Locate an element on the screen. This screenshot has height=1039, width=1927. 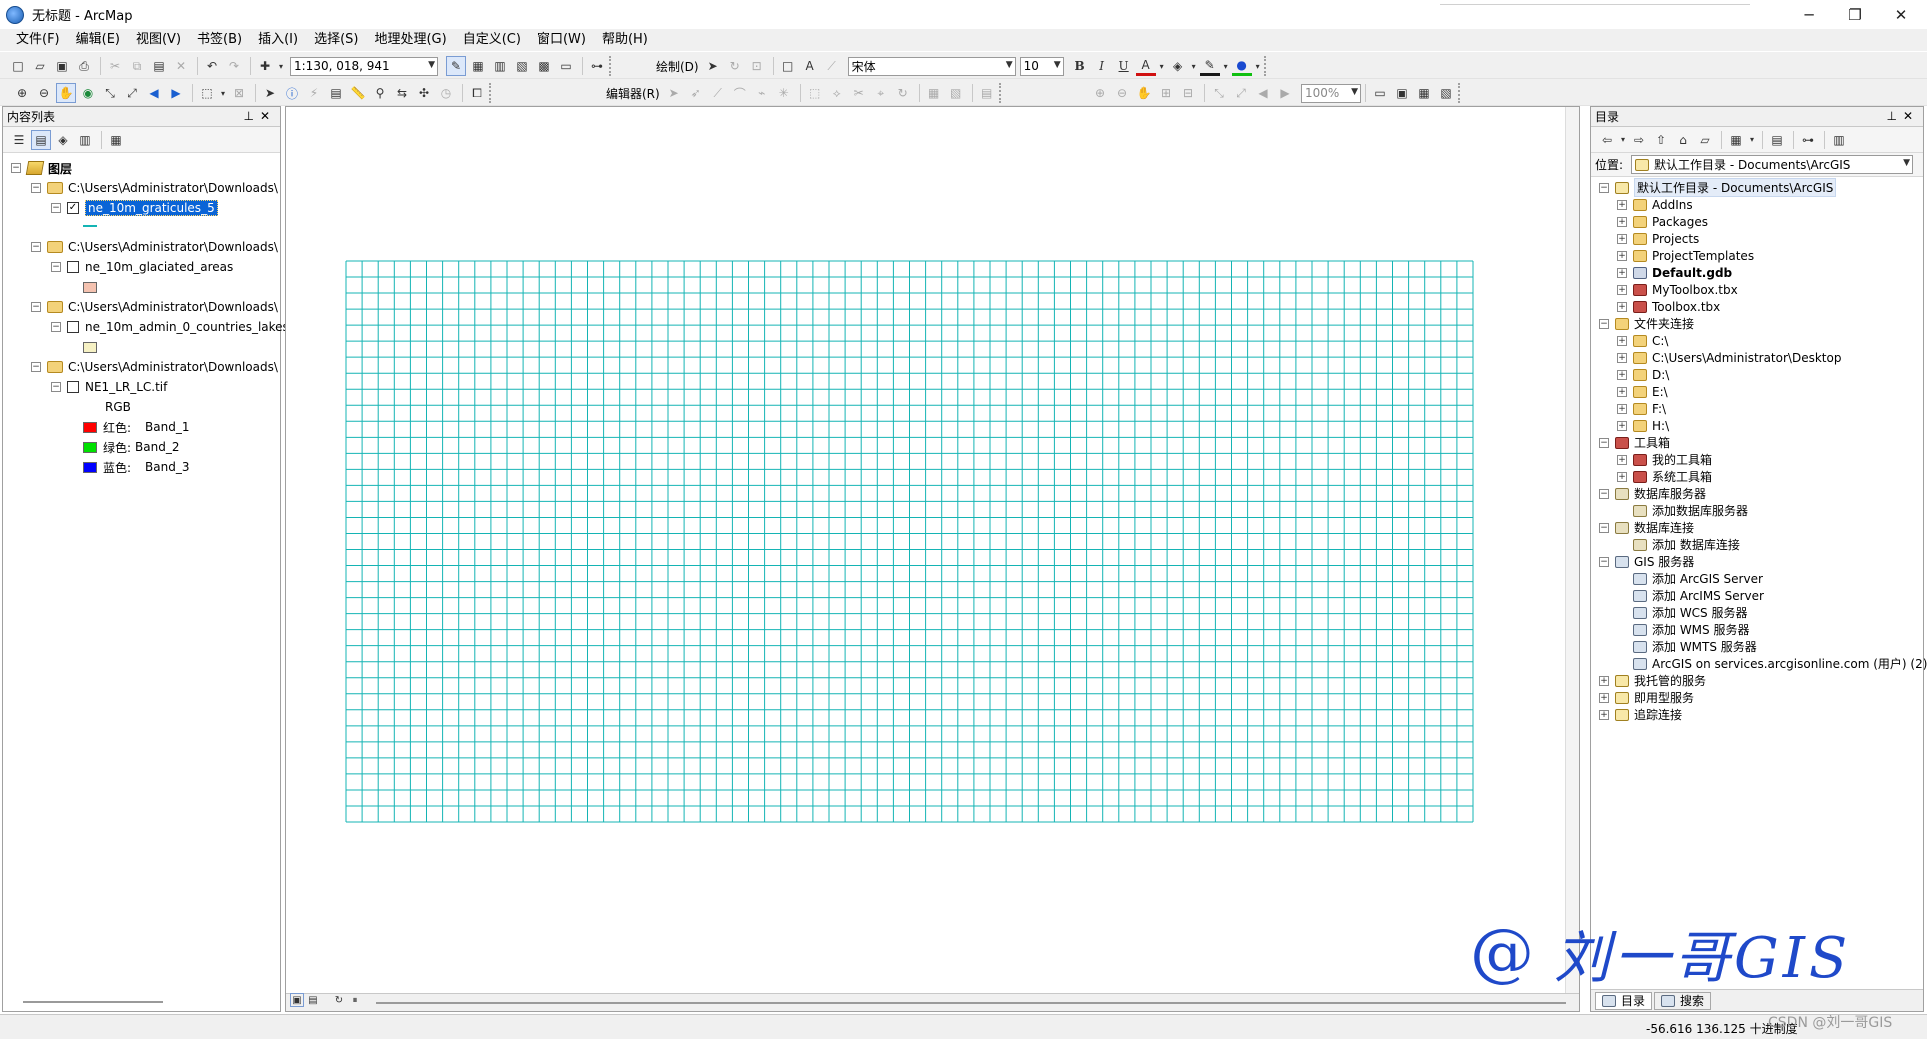
forward-icon: ⇨ is located at coordinates (1639, 140).